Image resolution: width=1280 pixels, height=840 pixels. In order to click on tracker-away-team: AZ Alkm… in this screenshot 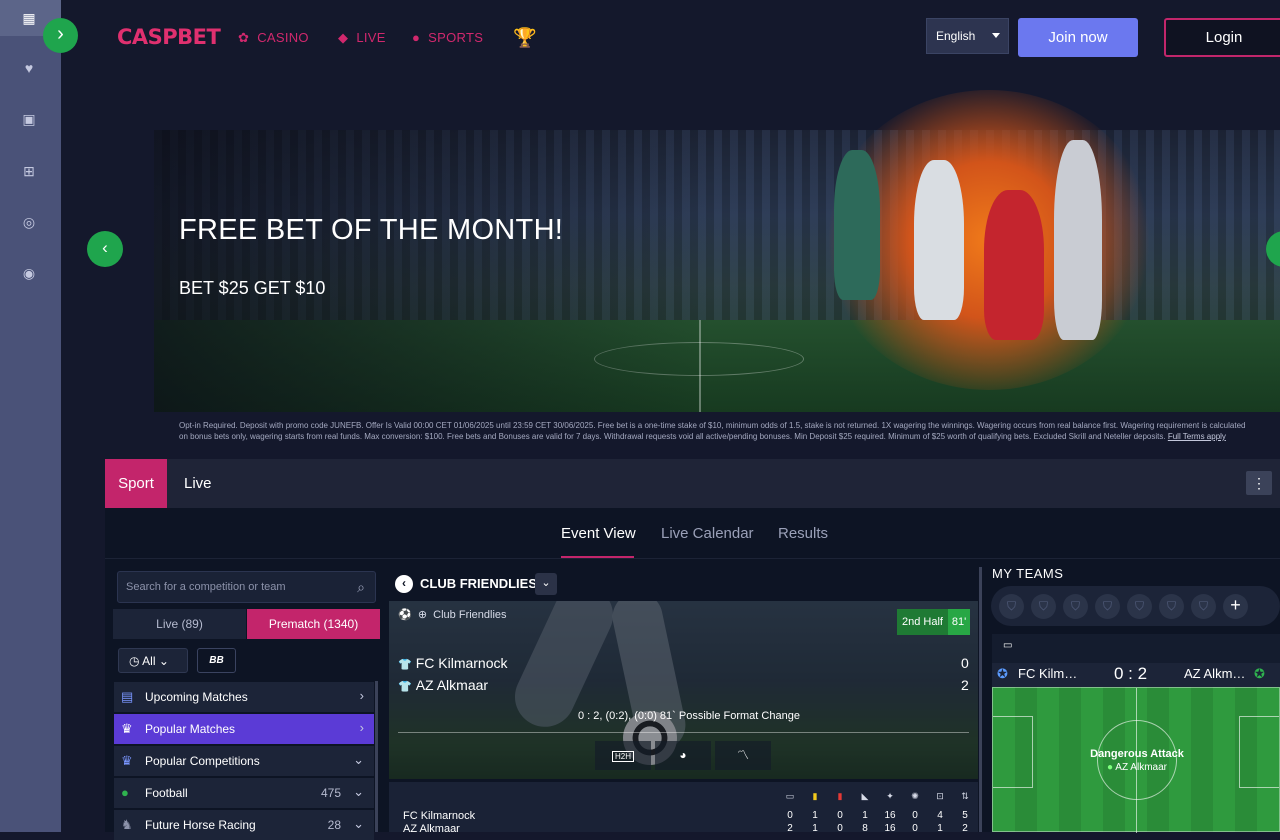, I will do `click(1215, 673)`.